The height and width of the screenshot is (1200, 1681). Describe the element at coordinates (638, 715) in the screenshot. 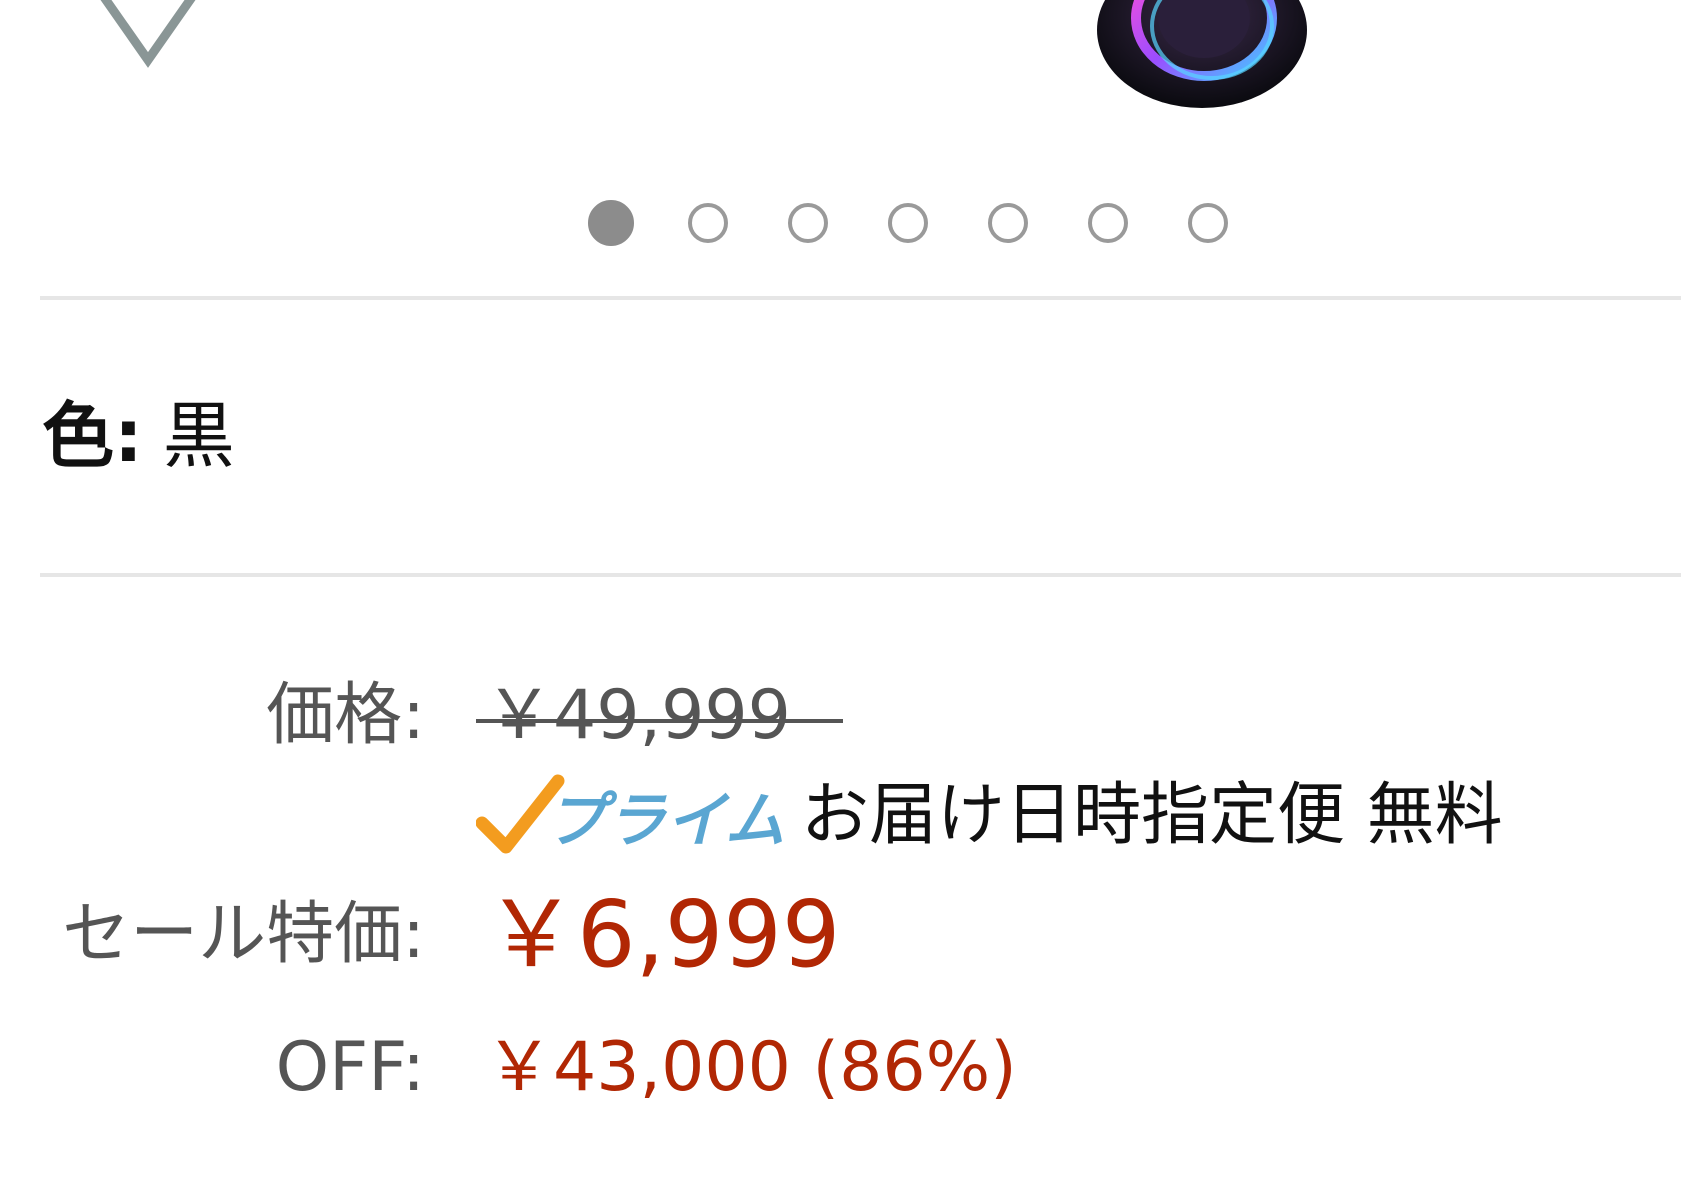

I see `list-price: ￥49,999` at that location.